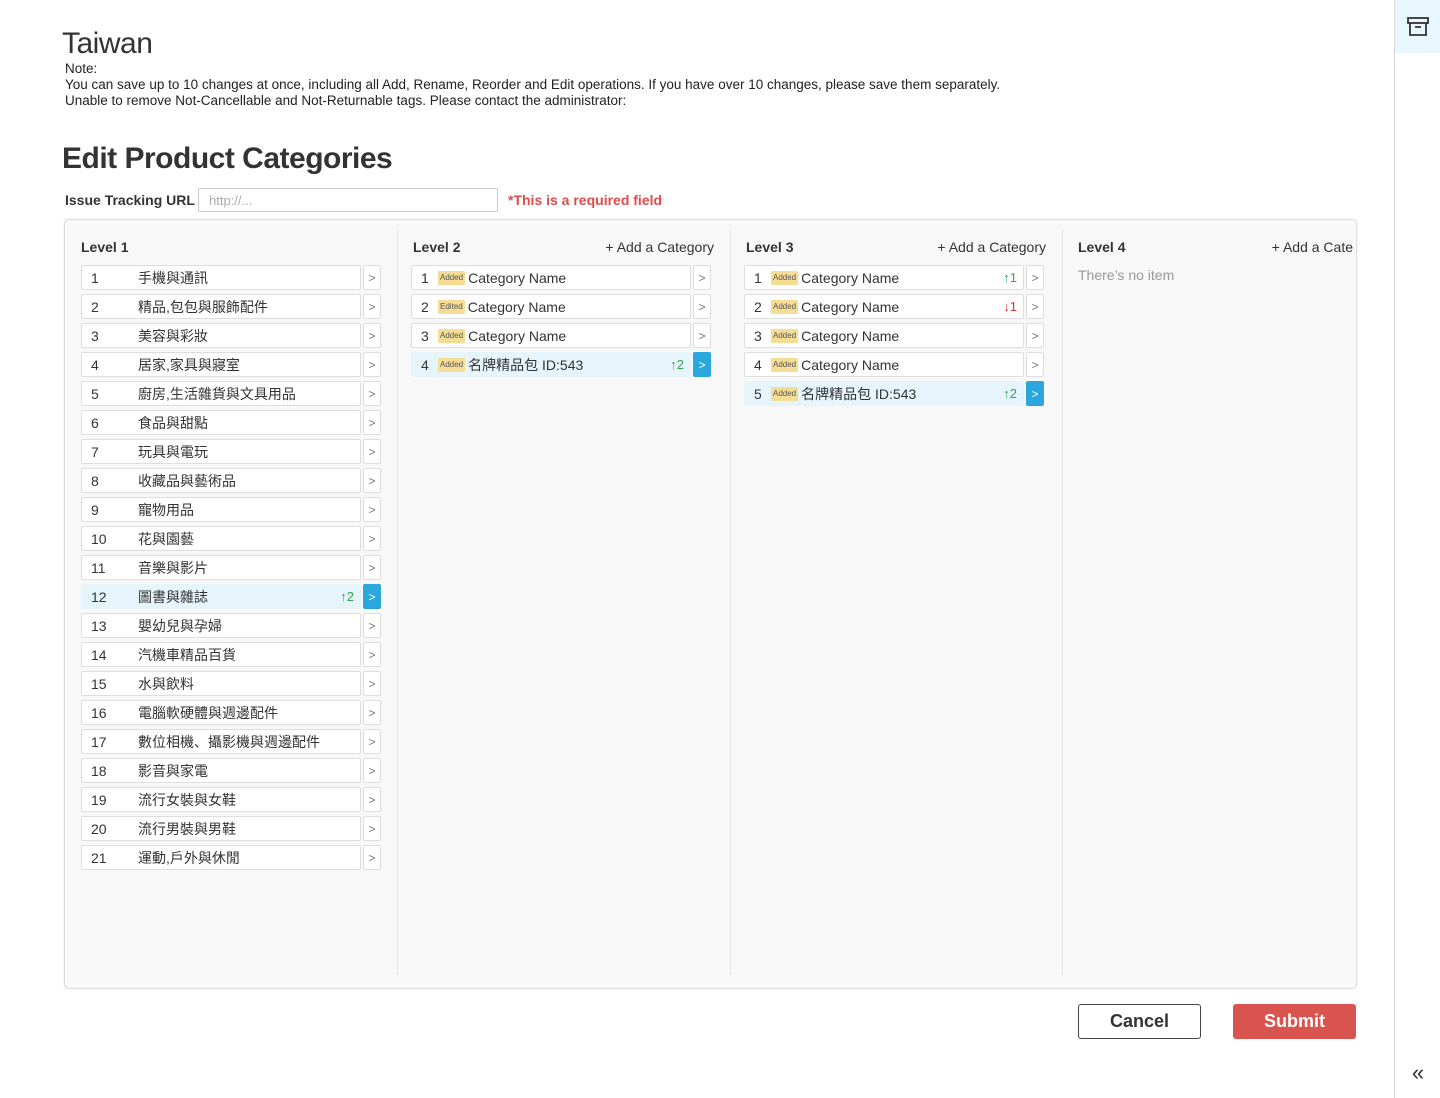 This screenshot has width=1440, height=1098. I want to click on category-row: 20 流行男裝與男鞋 >, so click(231, 828).